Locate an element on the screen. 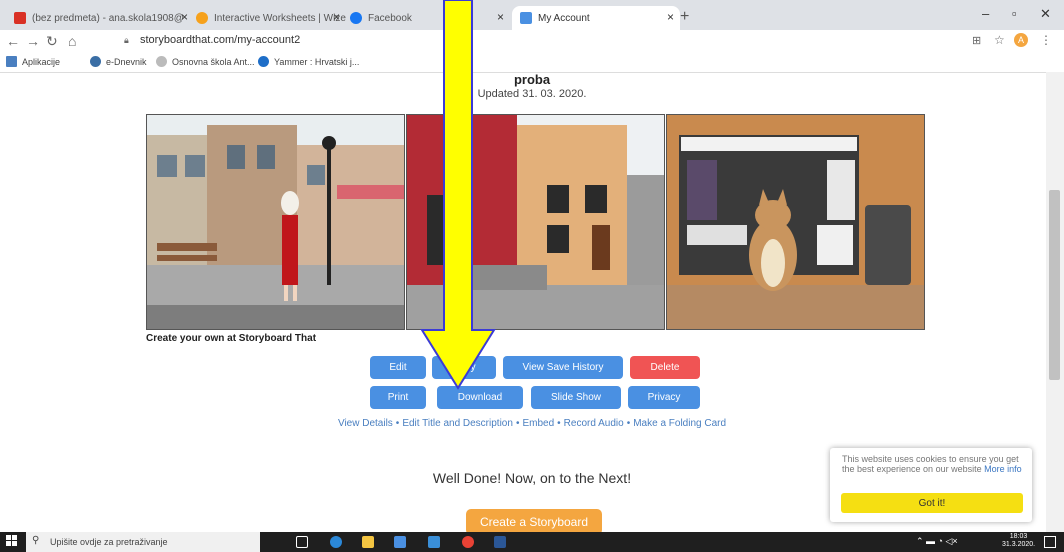 Image resolution: width=1064 pixels, height=552 pixels. view-details-link: View Details is located at coordinates (365, 423).